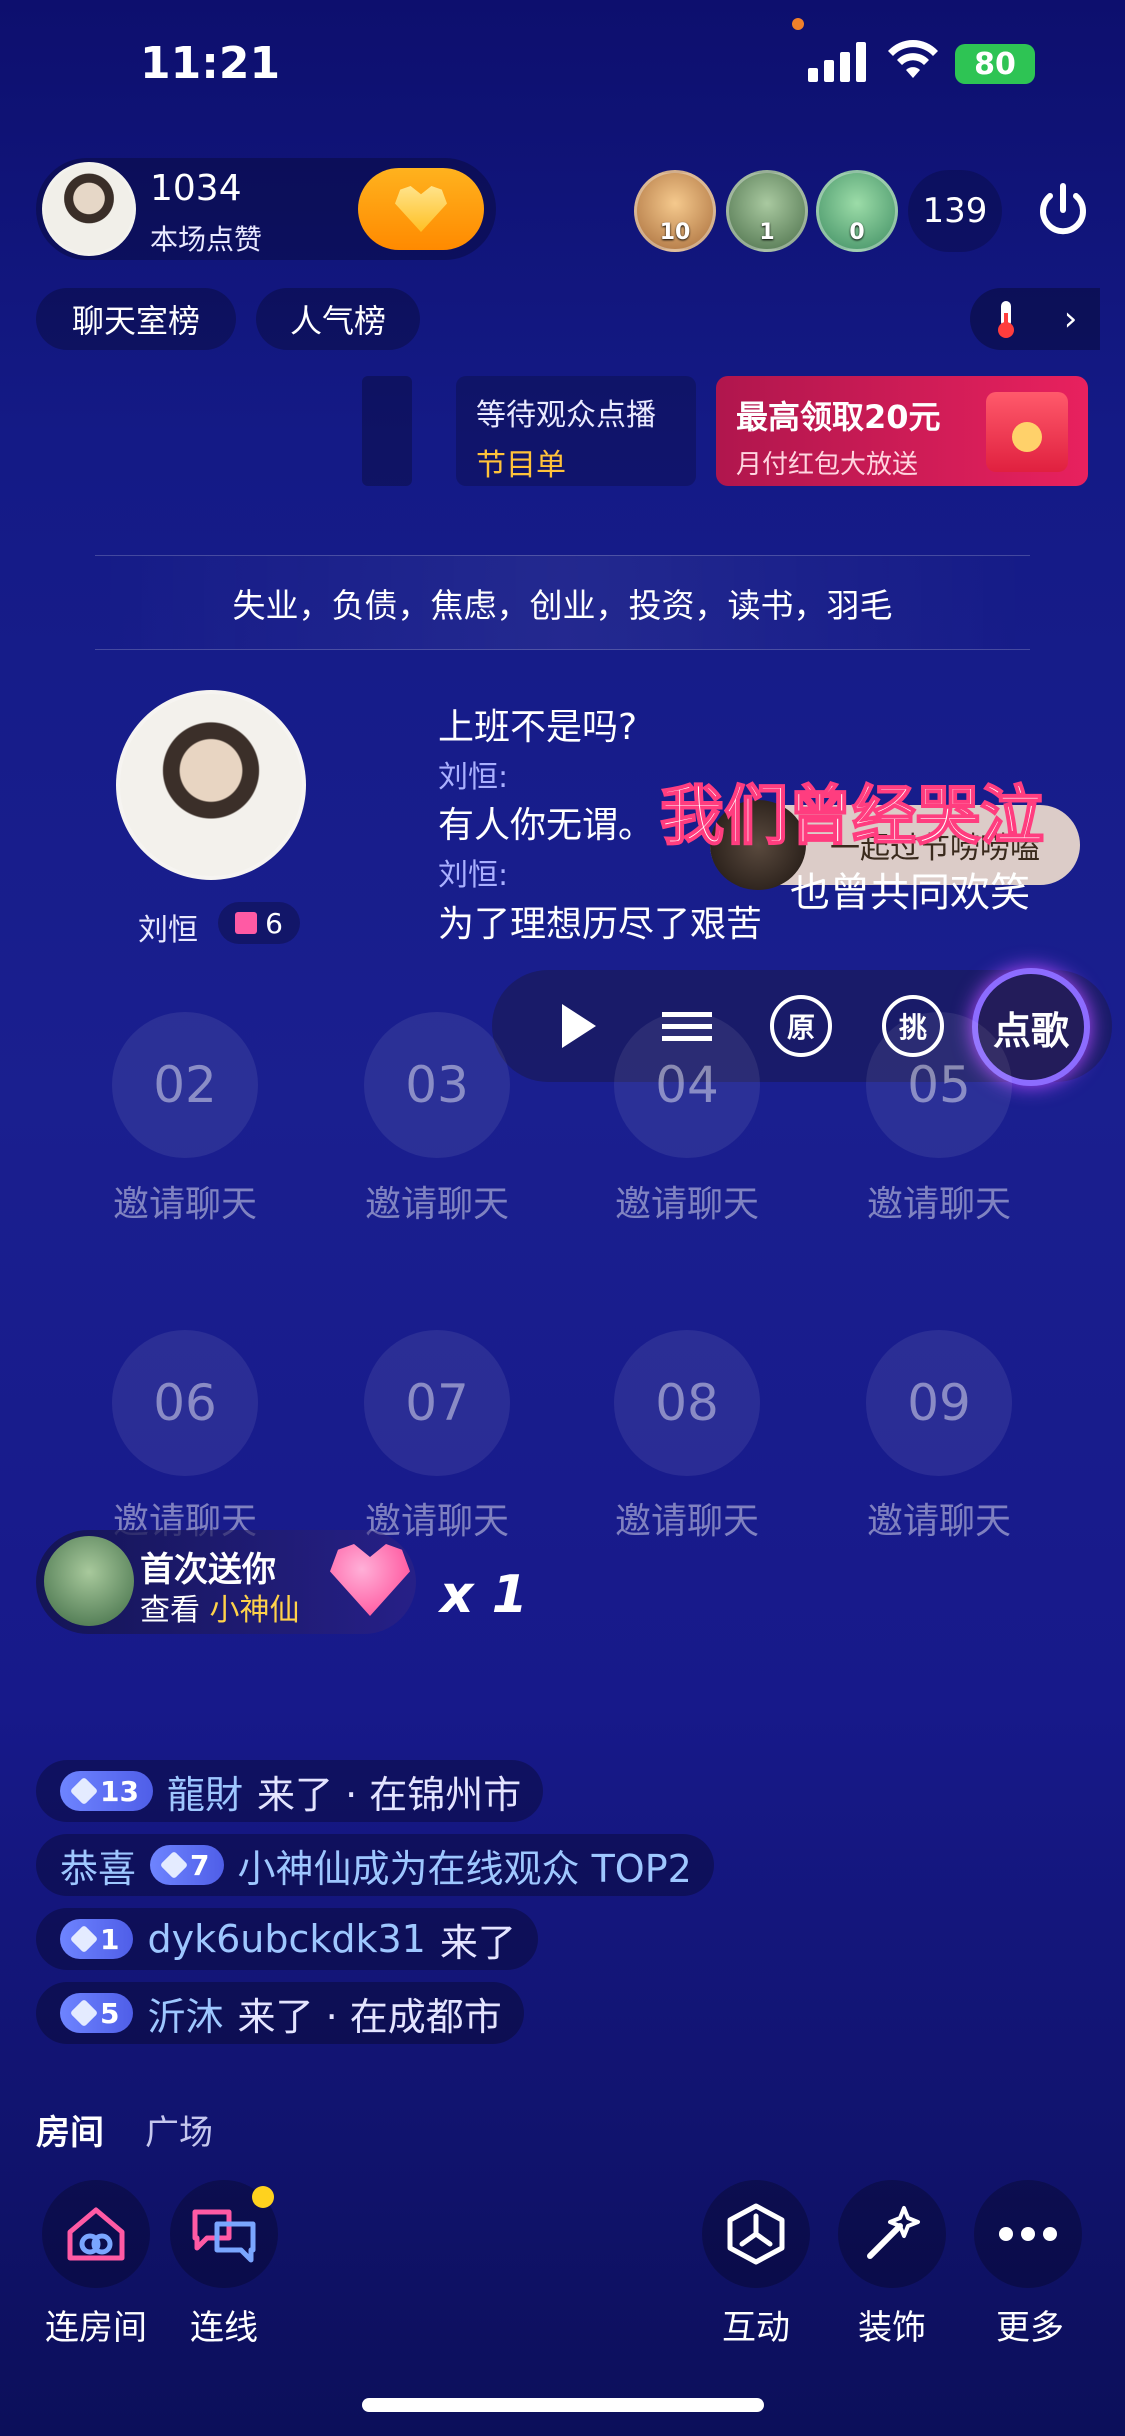 The image size is (1125, 2436). Describe the element at coordinates (89, 209) in the screenshot. I see `host-avatar` at that location.